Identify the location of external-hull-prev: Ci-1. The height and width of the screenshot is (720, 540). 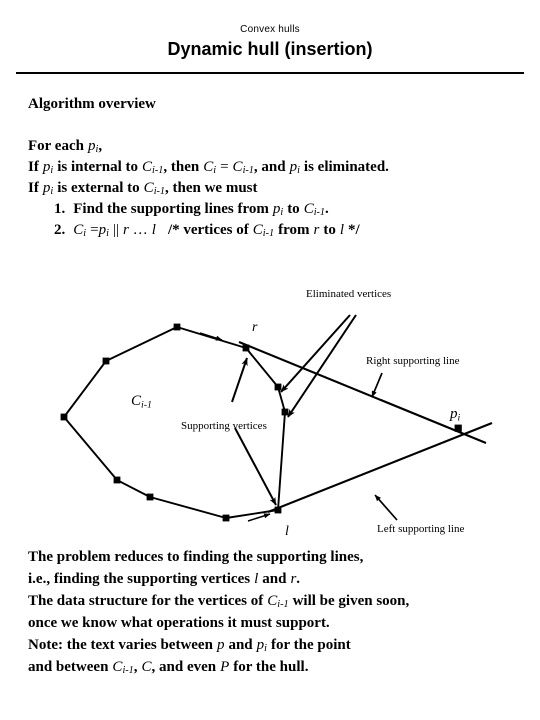
(154, 189).